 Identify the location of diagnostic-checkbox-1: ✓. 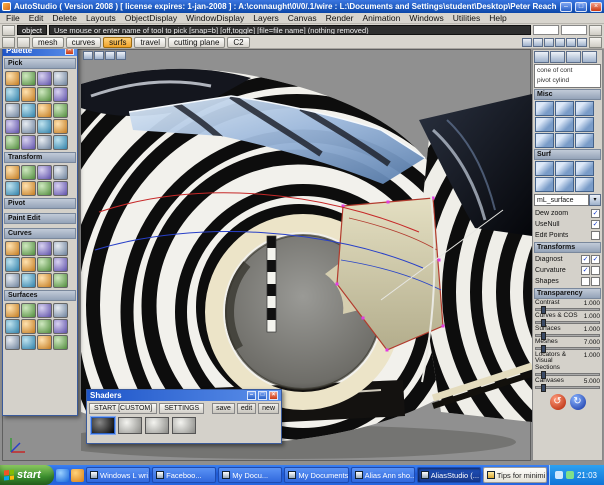
(585, 259).